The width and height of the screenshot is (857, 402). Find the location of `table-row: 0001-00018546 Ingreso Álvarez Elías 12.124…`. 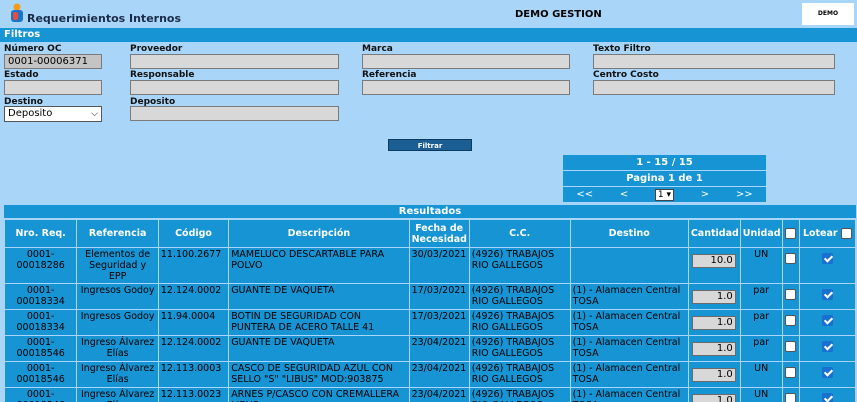

table-row: 0001-00018546 Ingreso Álvarez Elías 12.124… is located at coordinates (430, 348).